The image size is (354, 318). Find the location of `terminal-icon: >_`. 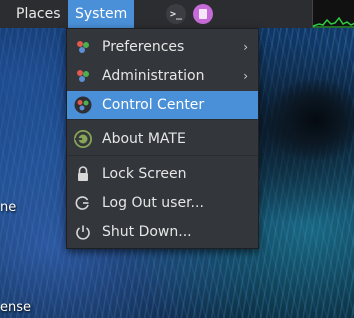

terminal-icon: >_ is located at coordinates (176, 14).